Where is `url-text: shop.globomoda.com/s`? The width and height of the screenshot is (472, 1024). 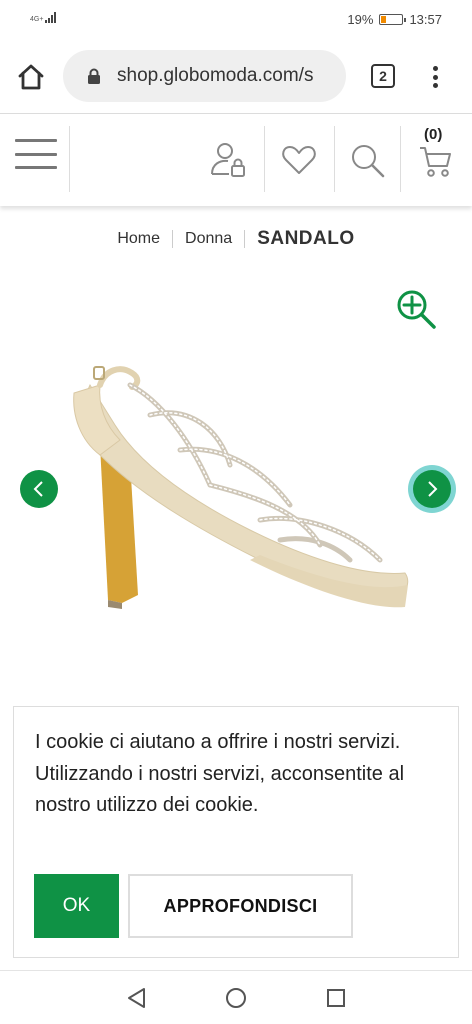 url-text: shop.globomoda.com/s is located at coordinates (215, 75).